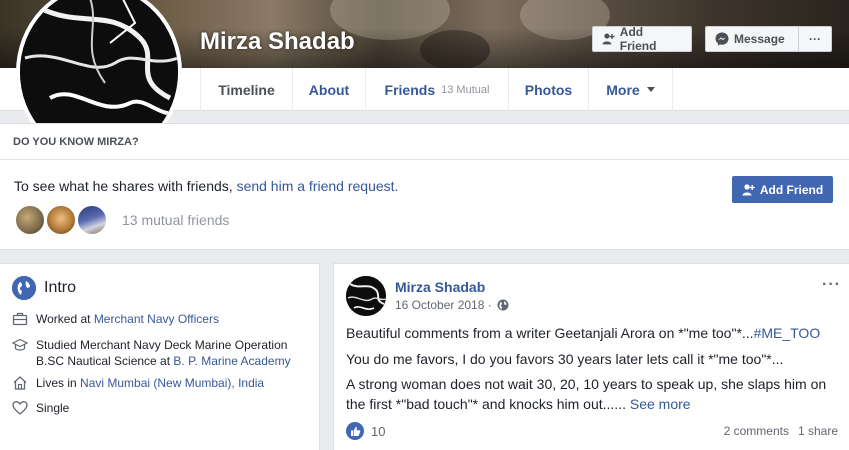 This screenshot has width=849, height=450. I want to click on briefcase-icon, so click(20, 319).